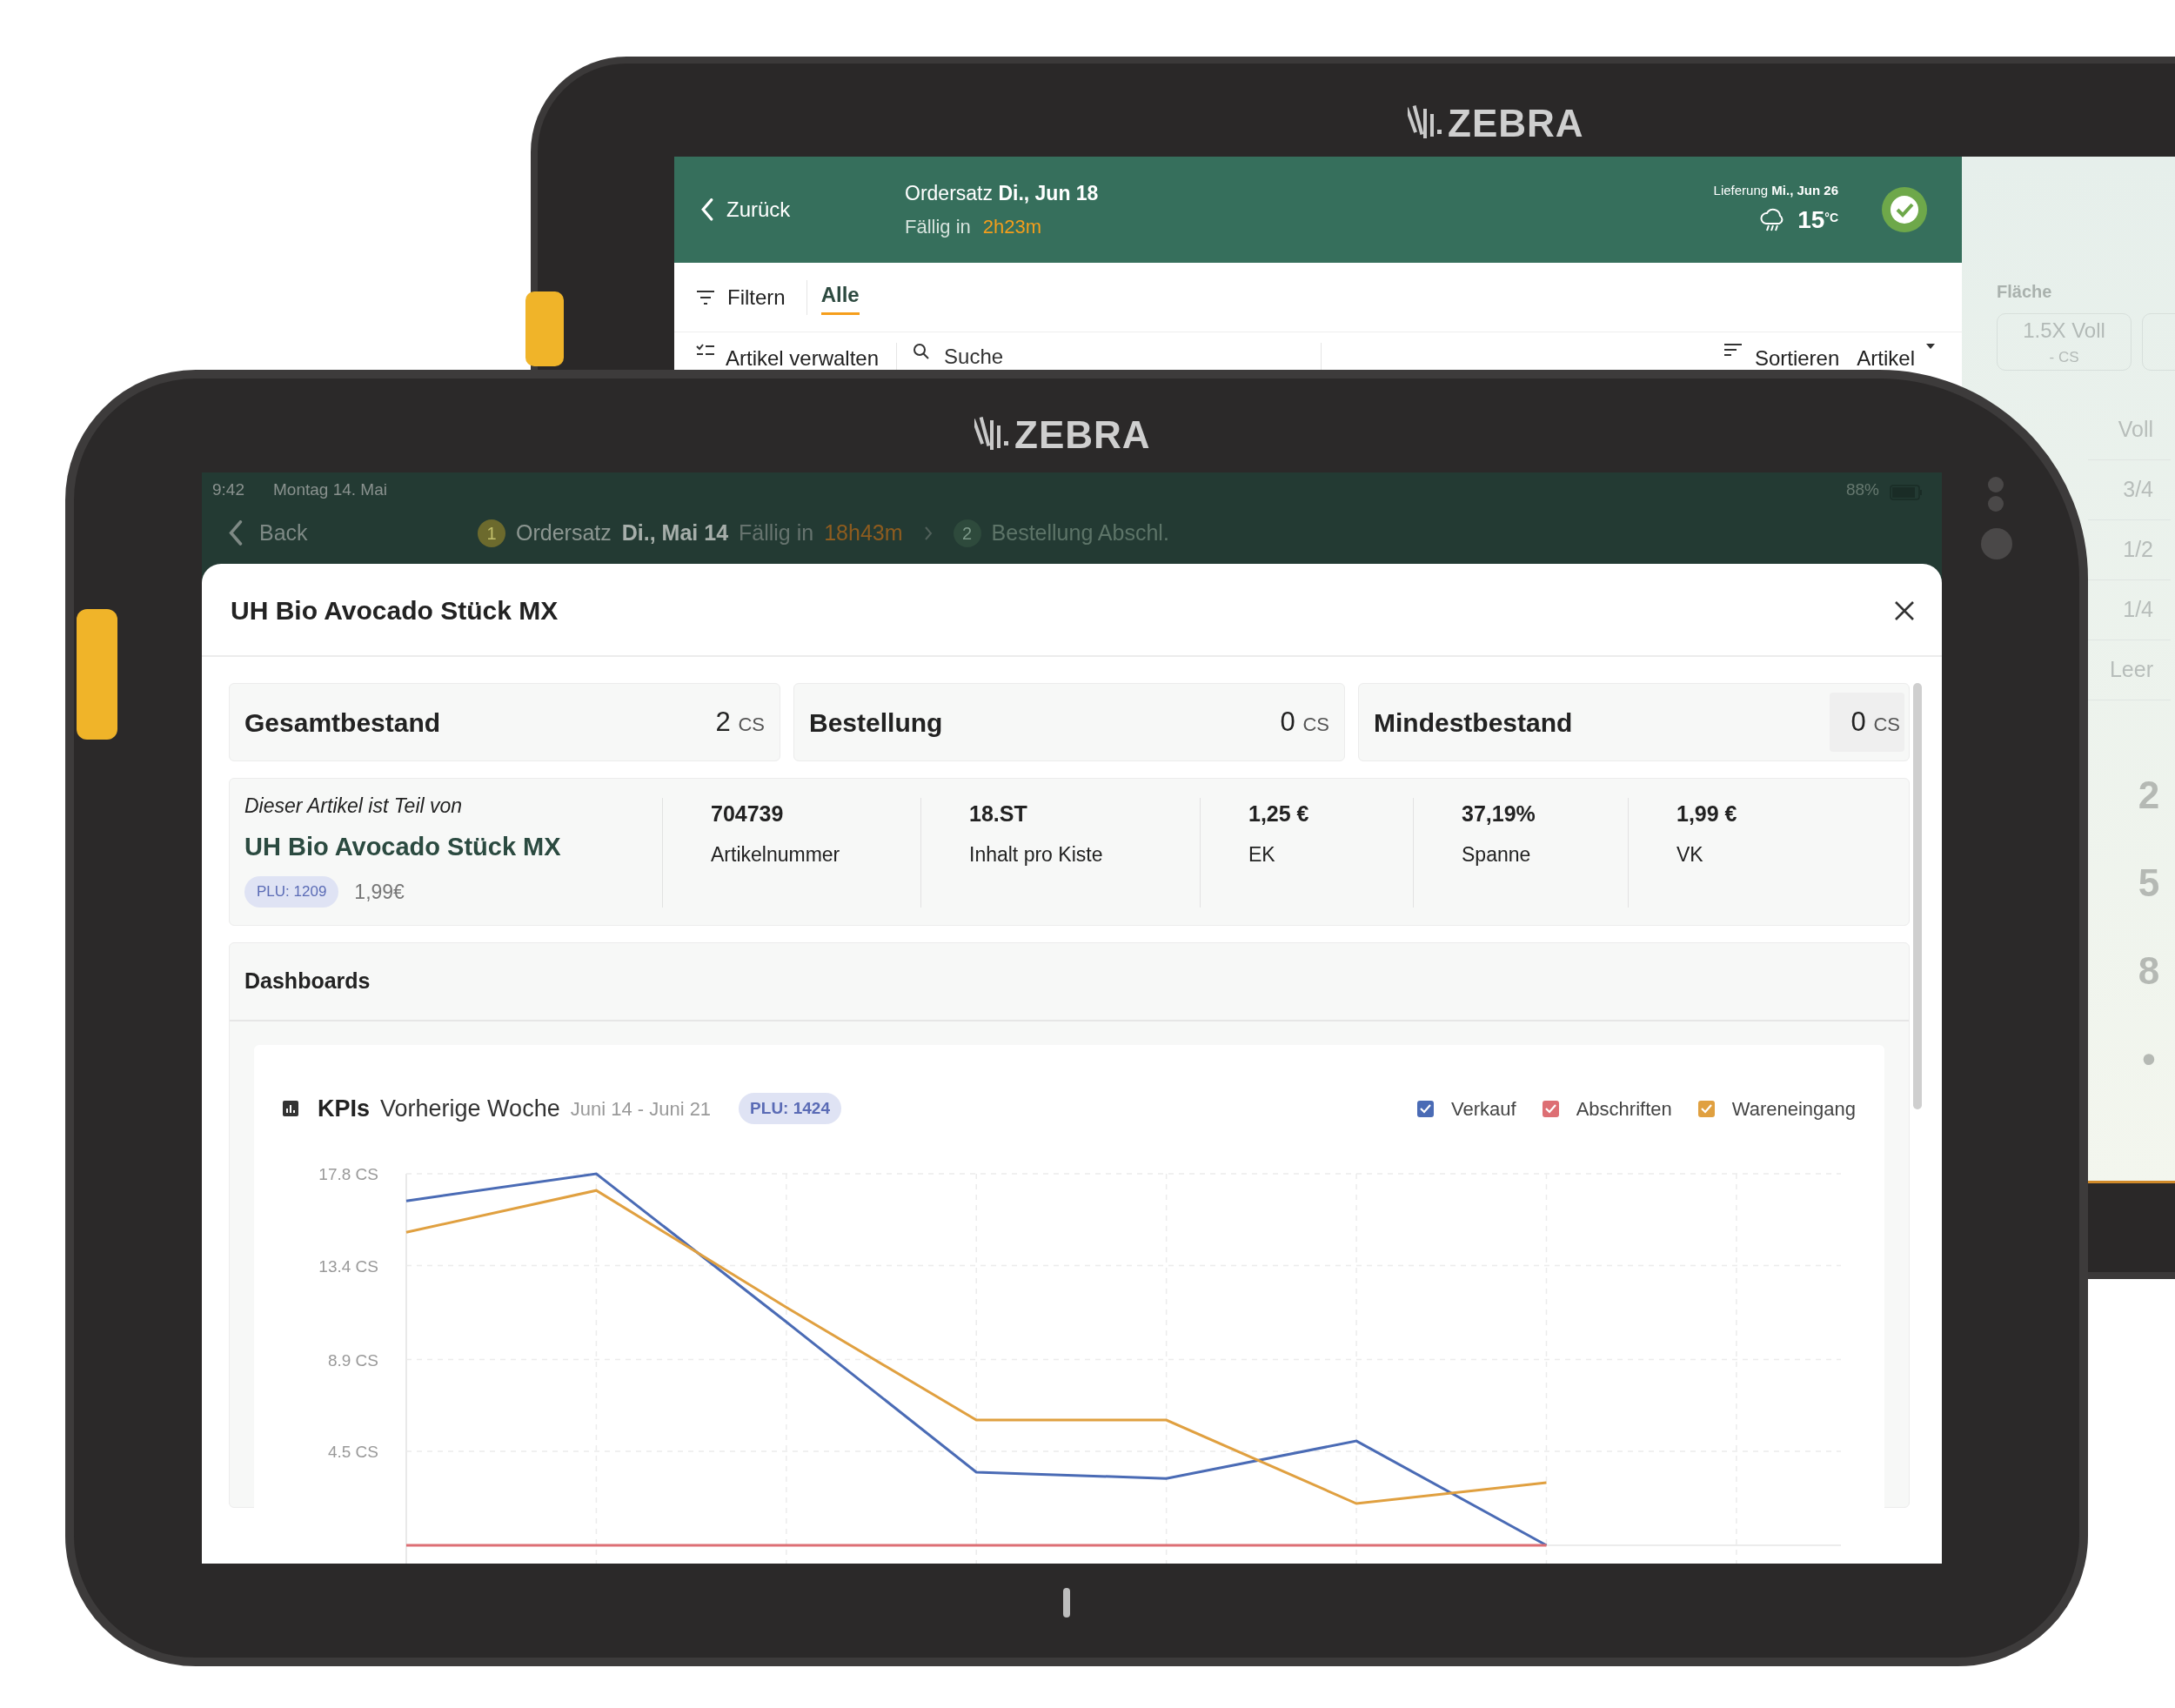 This screenshot has height=1708, width=2175. What do you see at coordinates (998, 814) in the screenshot?
I see `fact-value: 18.ST` at bounding box center [998, 814].